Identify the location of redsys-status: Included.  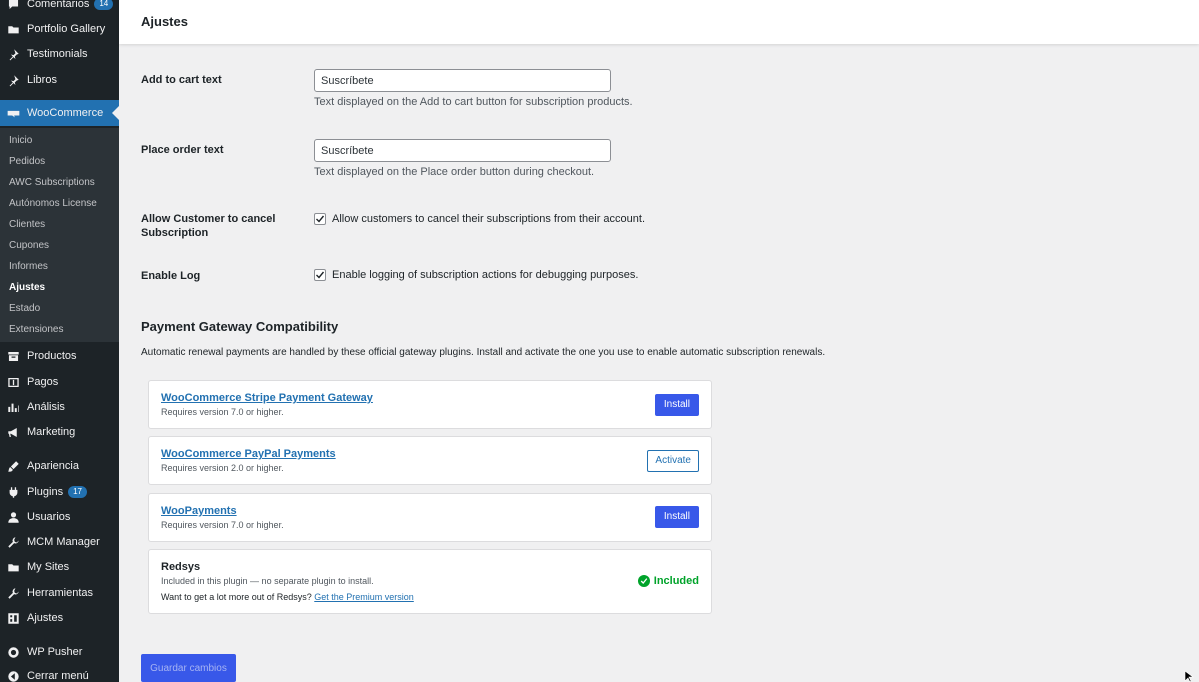
(668, 581).